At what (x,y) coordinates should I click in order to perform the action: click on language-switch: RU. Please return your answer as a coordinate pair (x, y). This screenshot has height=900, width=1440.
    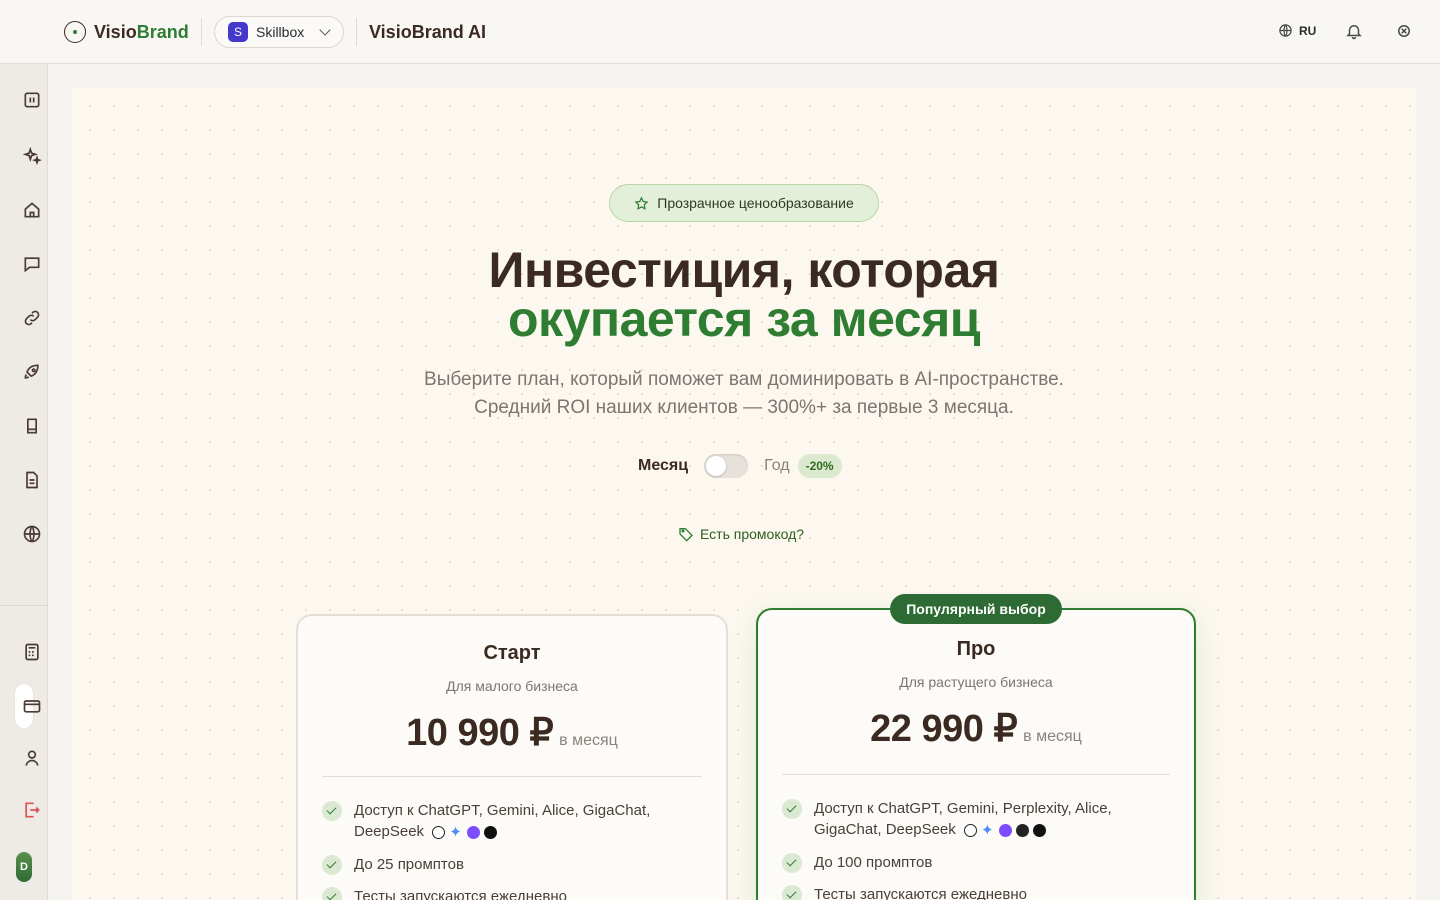
    Looking at the image, I should click on (1297, 30).